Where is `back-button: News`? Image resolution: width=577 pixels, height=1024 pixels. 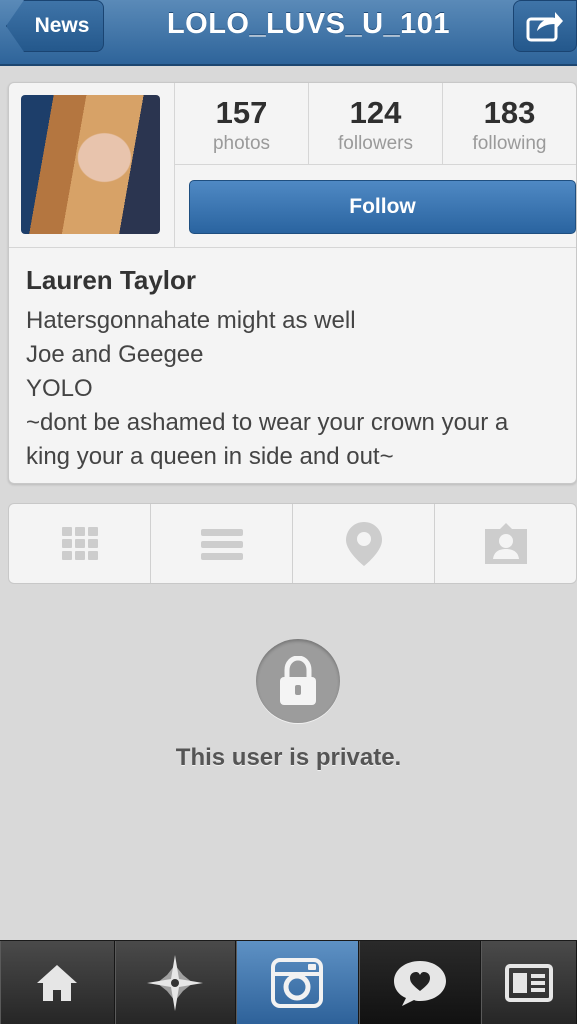 back-button: News is located at coordinates (55, 26).